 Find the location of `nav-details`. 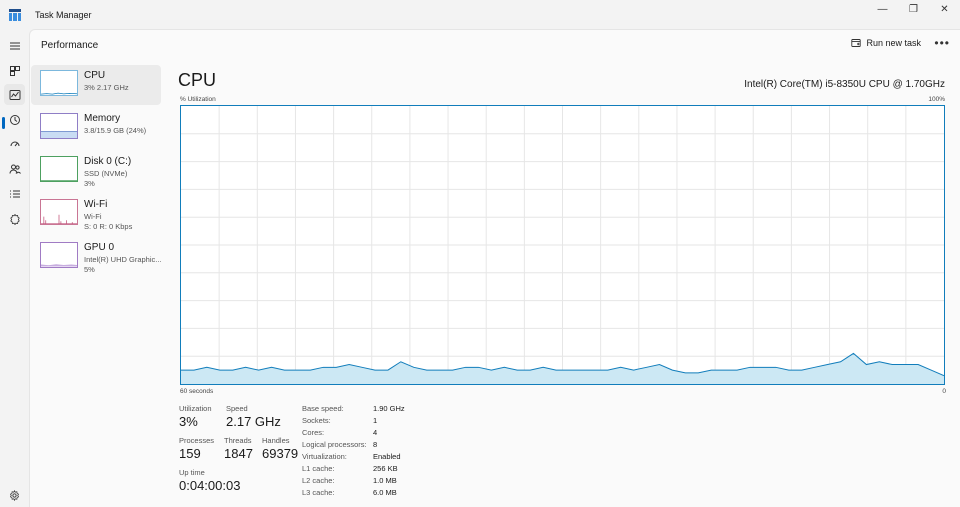

nav-details is located at coordinates (14, 193).